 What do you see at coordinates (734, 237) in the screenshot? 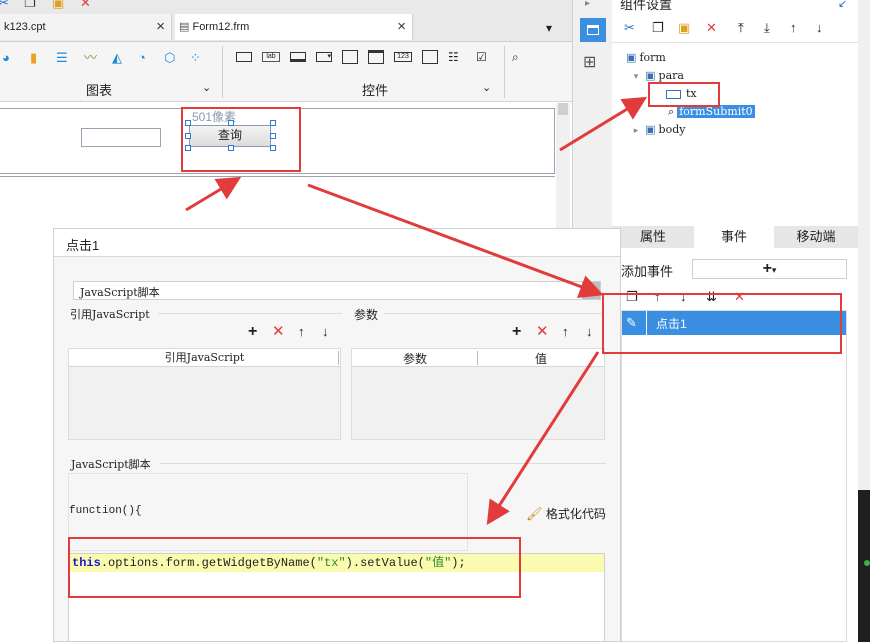
I see `tab-events: 事件` at bounding box center [734, 237].